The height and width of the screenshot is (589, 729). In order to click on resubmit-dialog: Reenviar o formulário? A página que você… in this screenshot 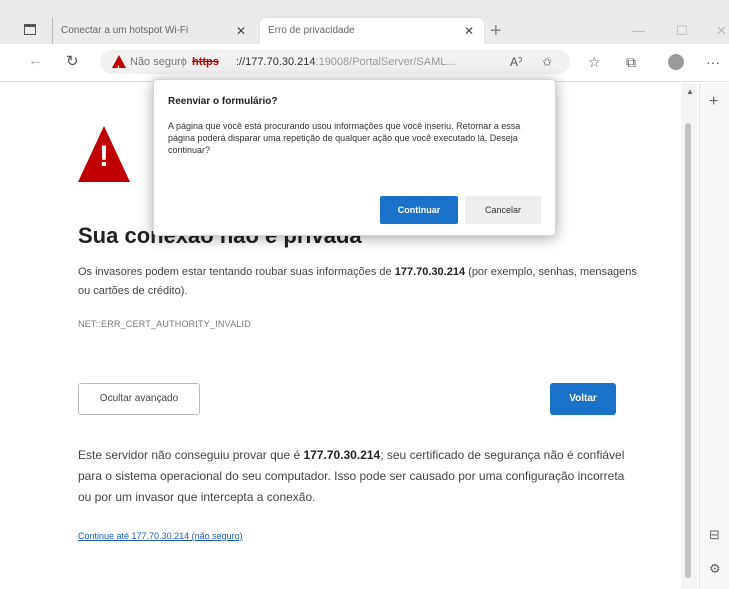, I will do `click(354, 157)`.